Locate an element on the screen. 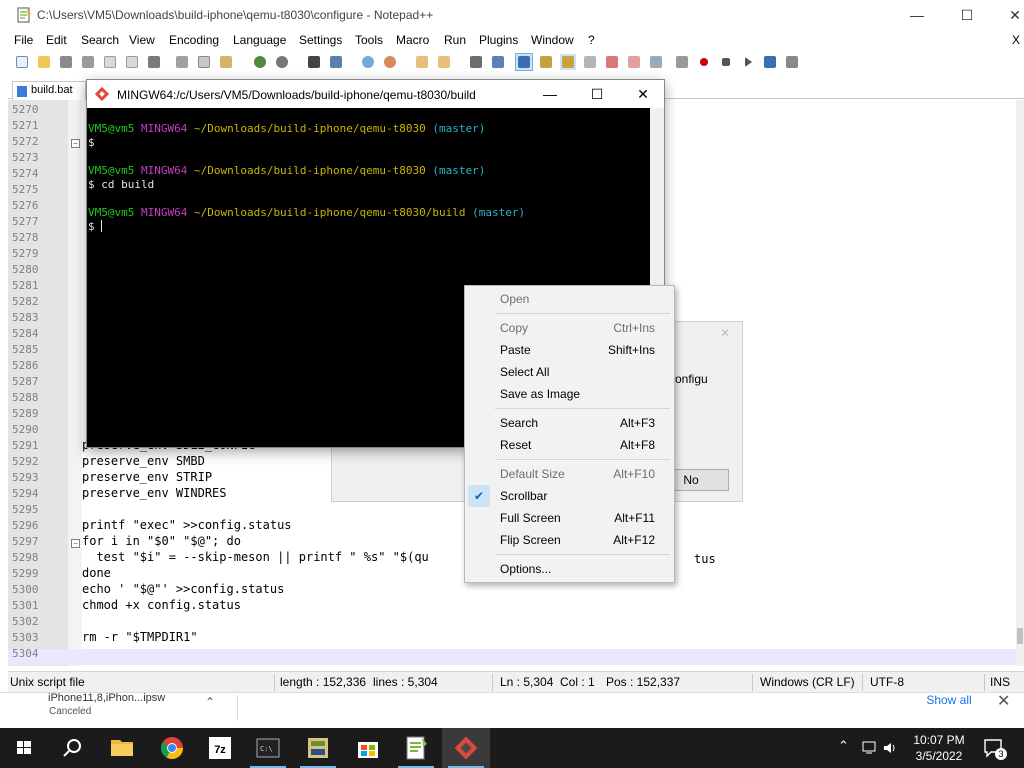 This screenshot has height=768, width=1024. clock: 10:07 PM 3/5/2022 is located at coordinates (939, 748).